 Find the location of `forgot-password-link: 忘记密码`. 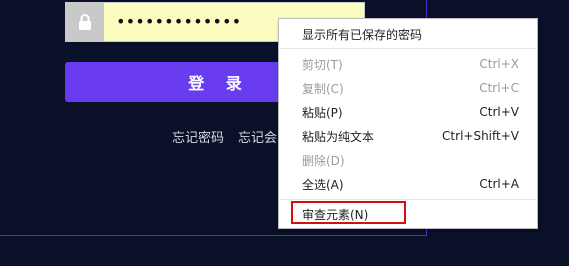

forgot-password-link: 忘记密码 is located at coordinates (198, 138).